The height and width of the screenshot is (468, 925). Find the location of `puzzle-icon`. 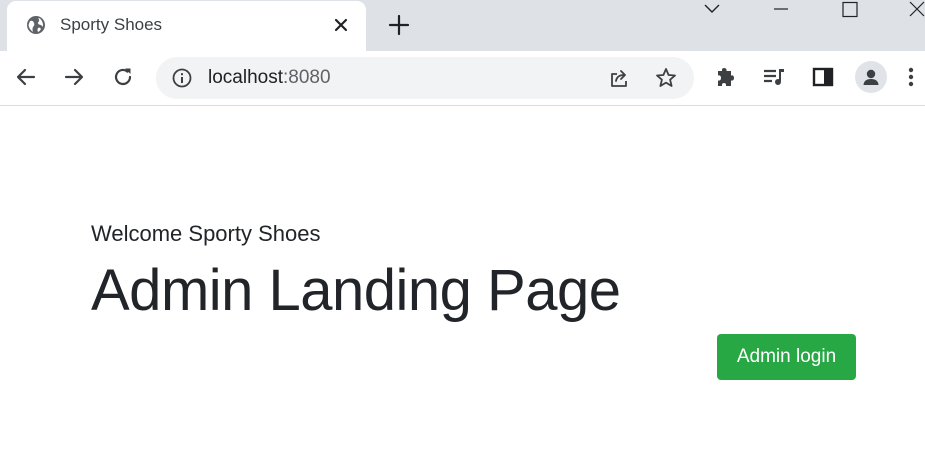

puzzle-icon is located at coordinates (727, 77).